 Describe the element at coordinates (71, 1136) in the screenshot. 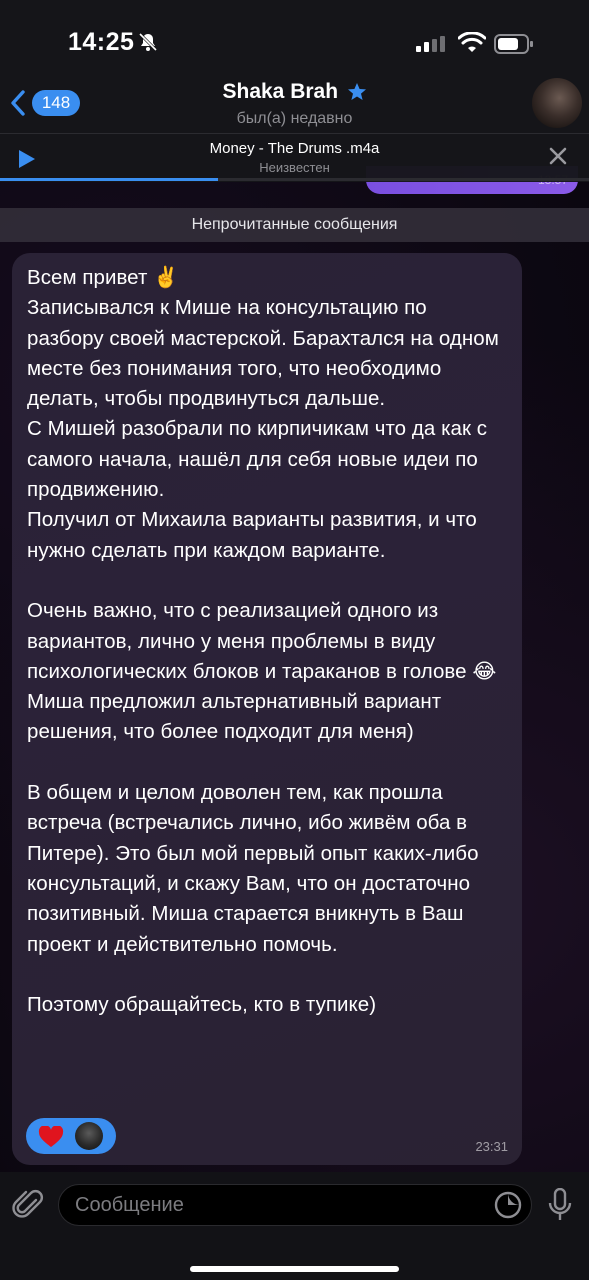

I see `reaction-chip` at that location.